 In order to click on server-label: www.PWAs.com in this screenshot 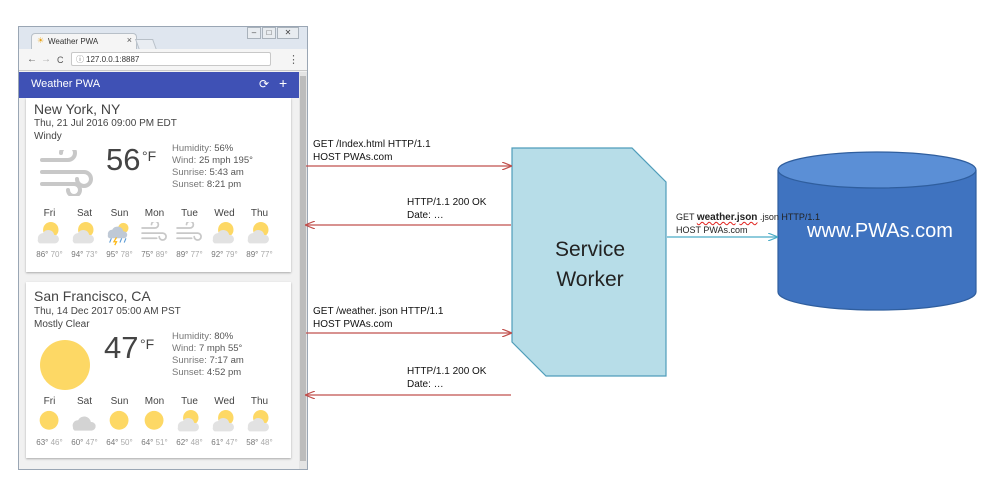, I will do `click(880, 231)`.